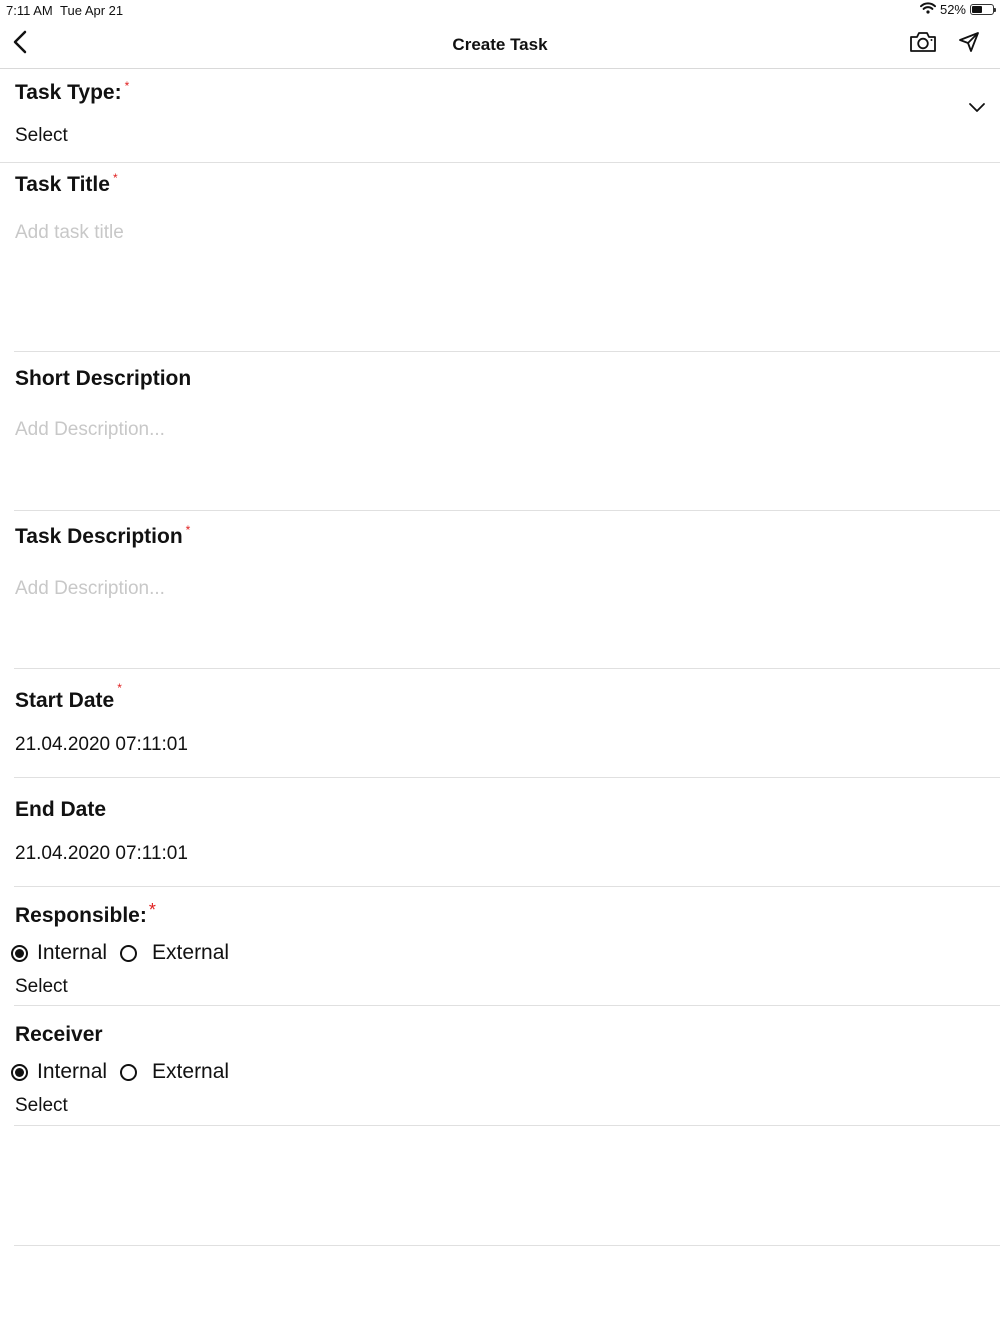 The image size is (1000, 1334). I want to click on task-title-input, so click(495, 233).